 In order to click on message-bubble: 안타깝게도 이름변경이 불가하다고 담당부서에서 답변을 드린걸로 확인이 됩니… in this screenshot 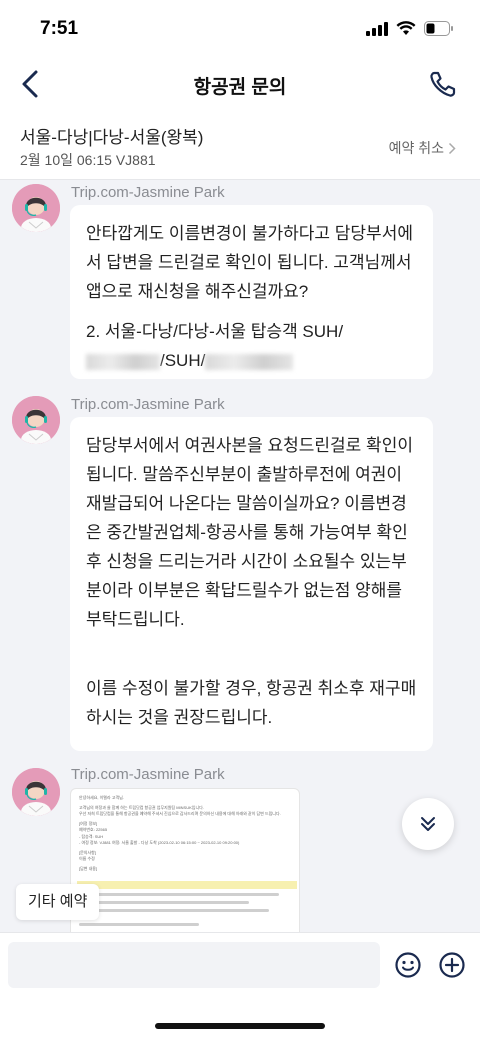, I will do `click(251, 292)`.